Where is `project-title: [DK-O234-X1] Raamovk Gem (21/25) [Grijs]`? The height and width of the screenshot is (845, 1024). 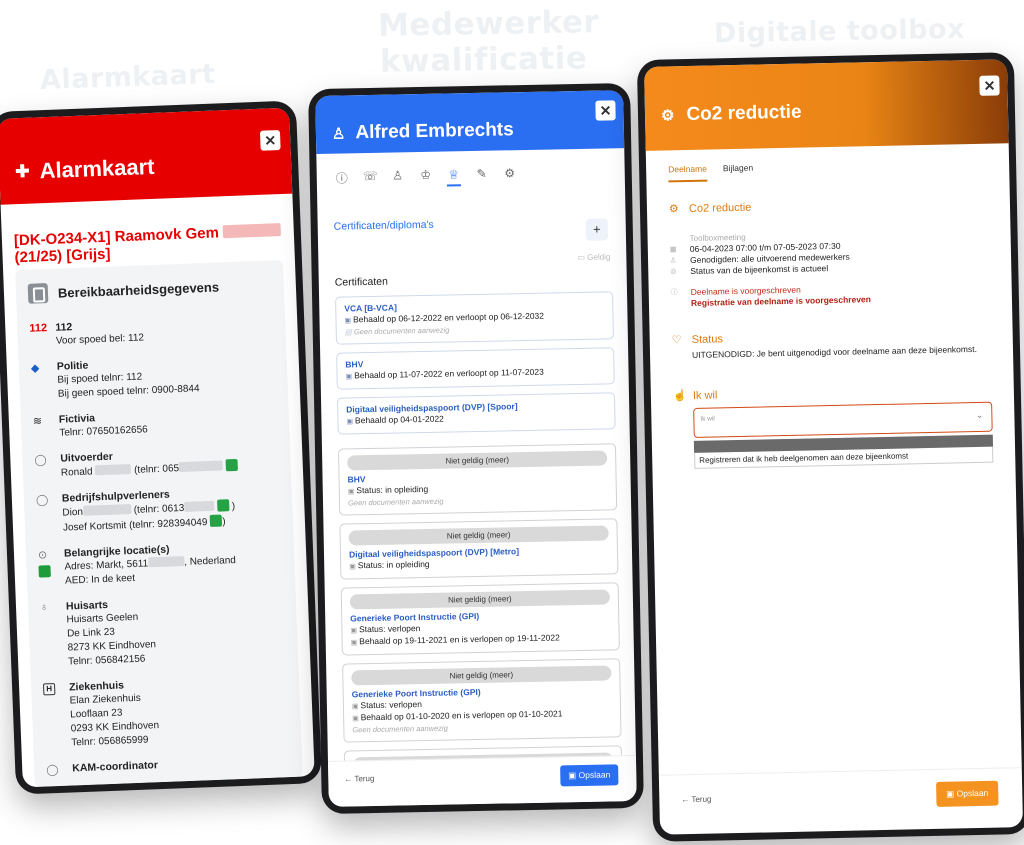
project-title: [DK-O234-X1] Raamovk Gem (21/25) [Grijs] is located at coordinates (148, 230).